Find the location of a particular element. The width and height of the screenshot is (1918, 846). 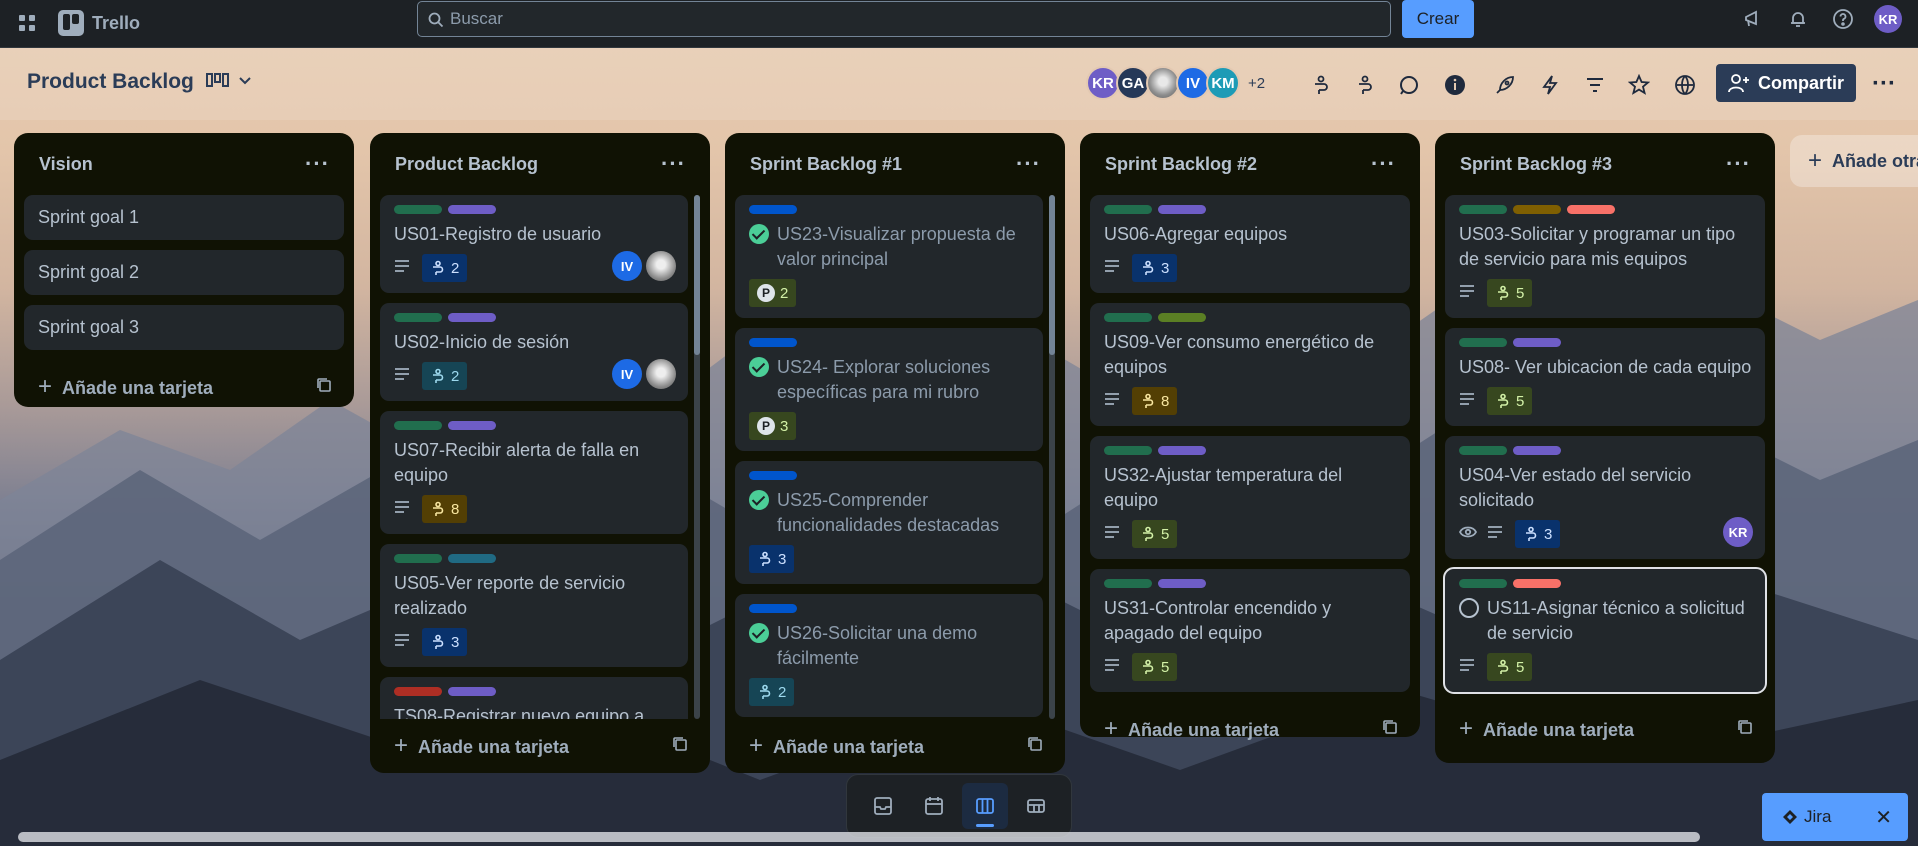

list-card: US01-Registro de usuario 2 IV is located at coordinates (534, 244).